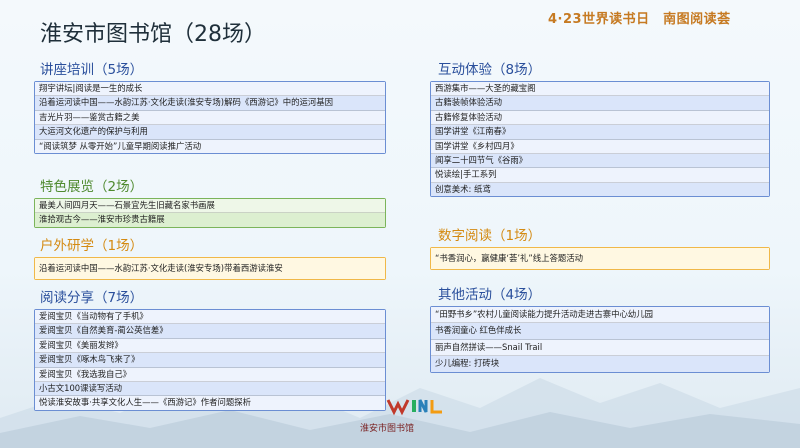 Image resolution: width=800 pixels, height=448 pixels. I want to click on list-item: 爱阅宝贝《我选我自己》, so click(210, 375).